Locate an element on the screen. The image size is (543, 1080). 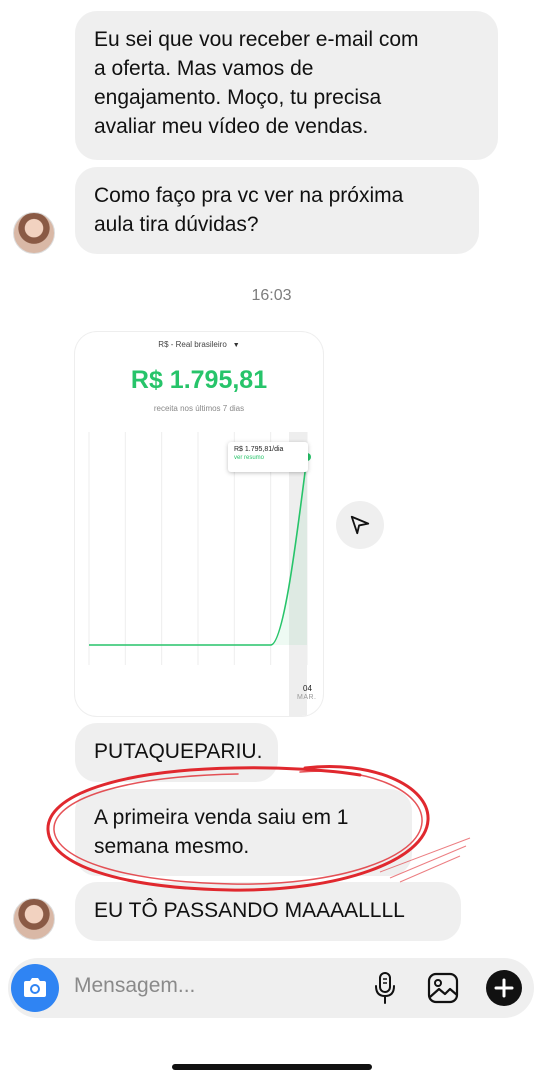
tooltip-link: ver resumo is located at coordinates (249, 458).